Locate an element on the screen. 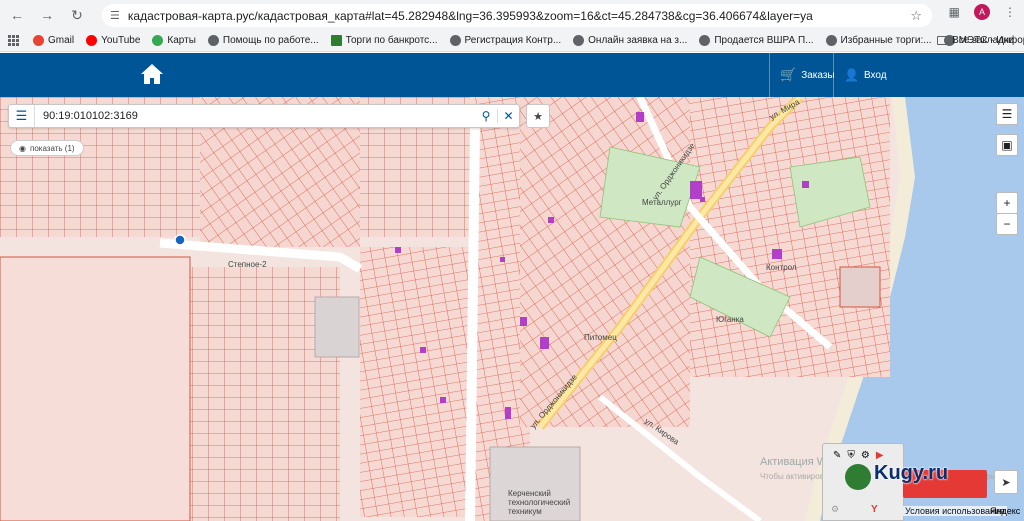 This screenshot has height=521, width=1024. forward-icon: → is located at coordinates (47, 15).